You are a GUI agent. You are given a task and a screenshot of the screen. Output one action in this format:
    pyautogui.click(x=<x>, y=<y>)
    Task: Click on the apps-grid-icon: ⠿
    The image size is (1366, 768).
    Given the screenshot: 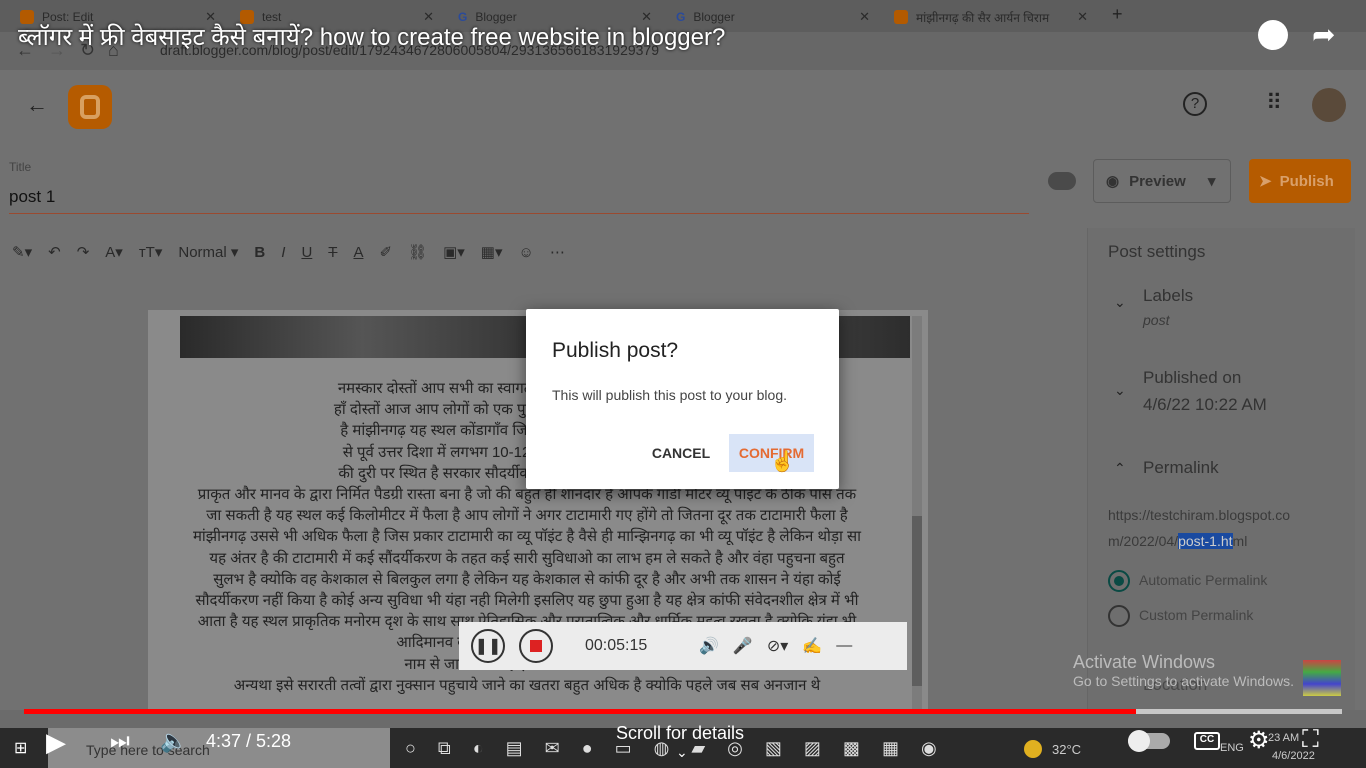 What is the action you would take?
    pyautogui.click(x=1274, y=103)
    